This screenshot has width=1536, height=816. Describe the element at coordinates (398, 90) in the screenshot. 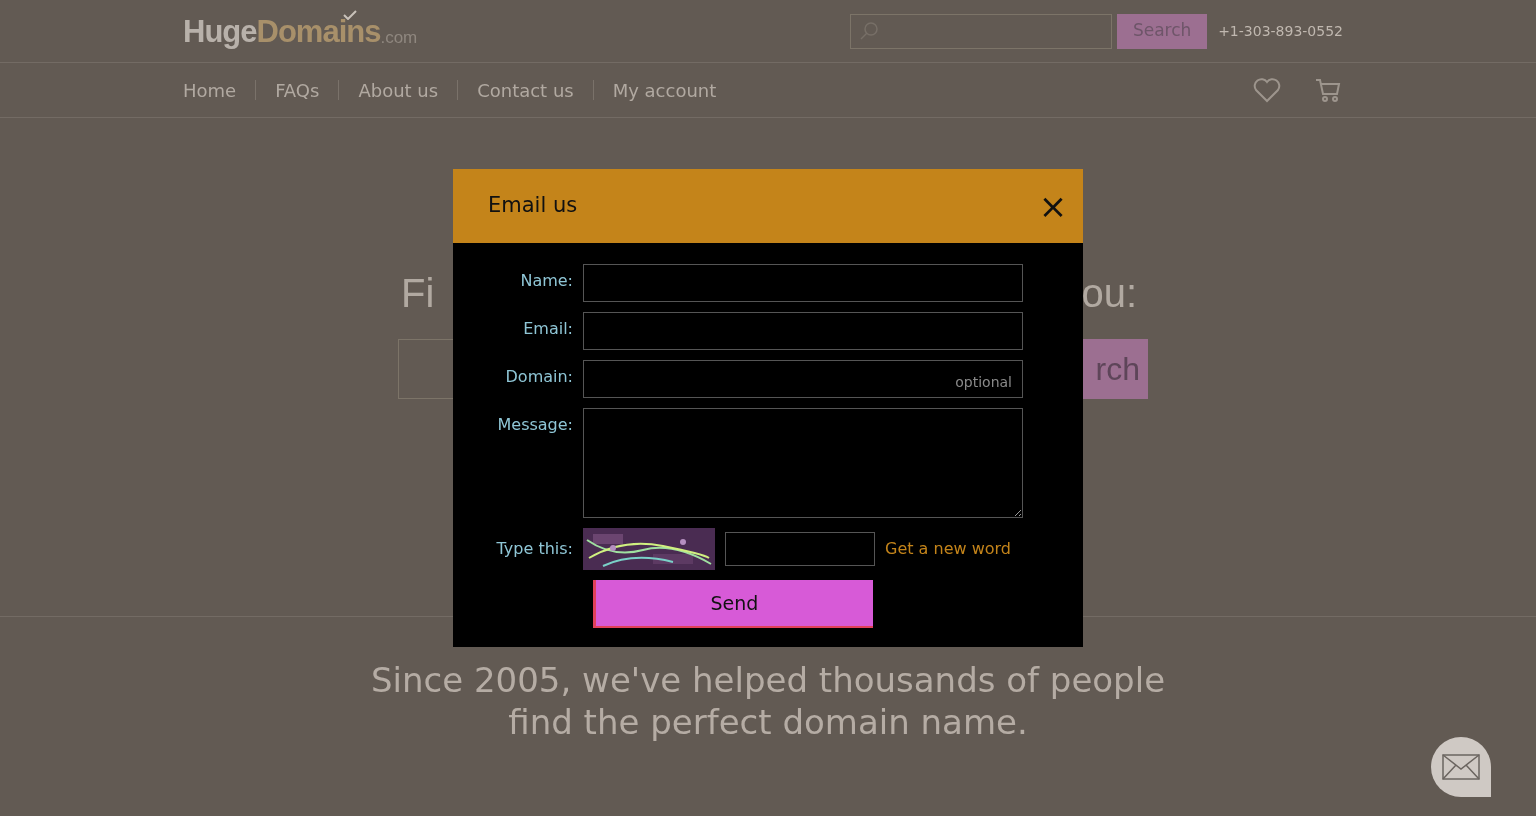

I see `nav-link: About us` at that location.